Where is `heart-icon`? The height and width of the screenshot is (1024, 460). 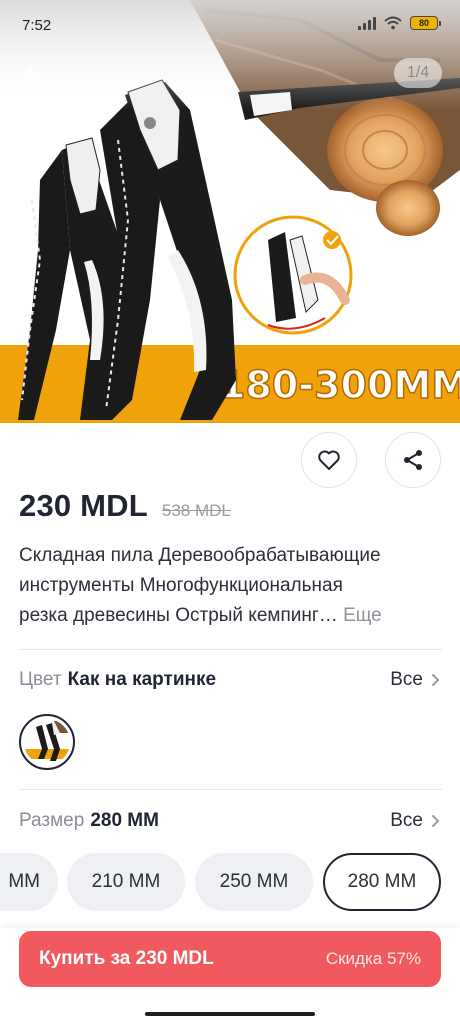
heart-icon is located at coordinates (329, 460).